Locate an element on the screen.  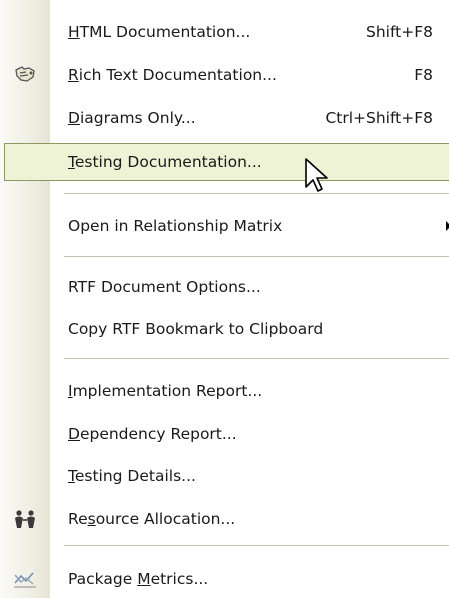
menu-item-shortcut: Shift+F8 is located at coordinates (399, 32).